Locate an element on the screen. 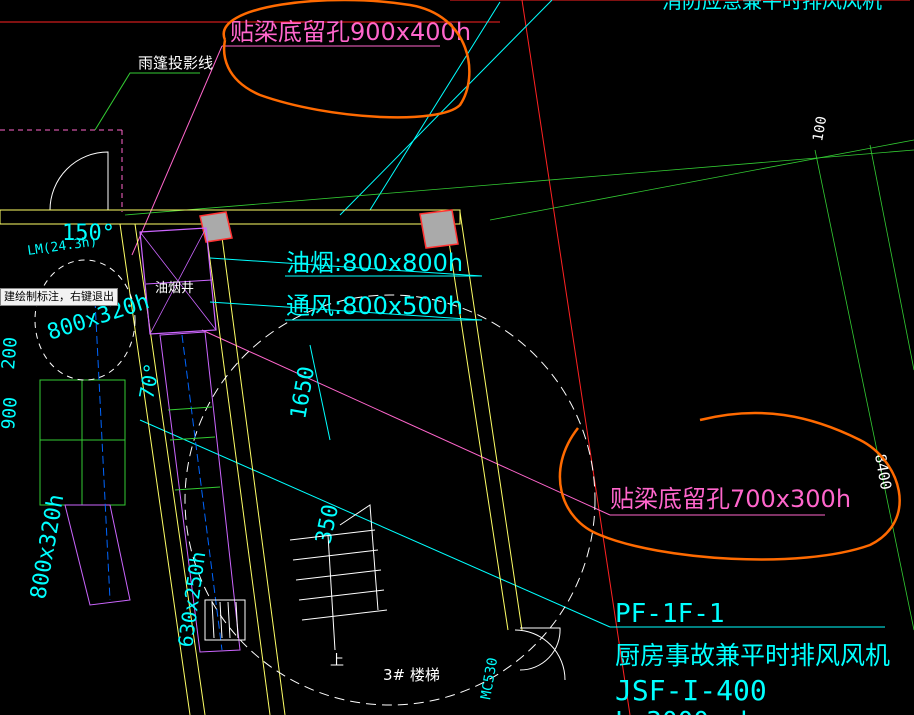  stair-label: 3# 楼梯 is located at coordinates (411, 675).